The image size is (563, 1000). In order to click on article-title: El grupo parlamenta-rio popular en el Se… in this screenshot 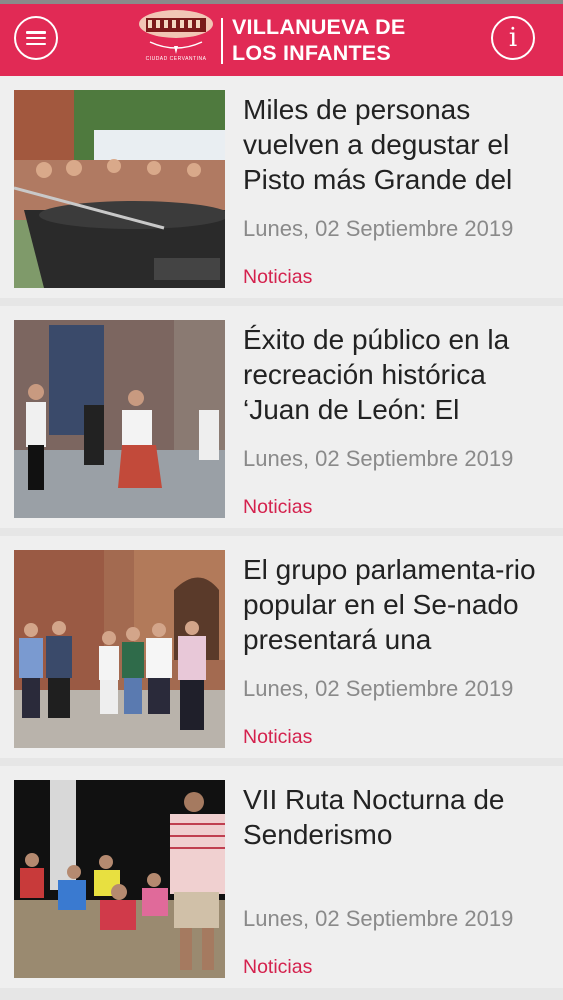, I will do `click(396, 606)`.